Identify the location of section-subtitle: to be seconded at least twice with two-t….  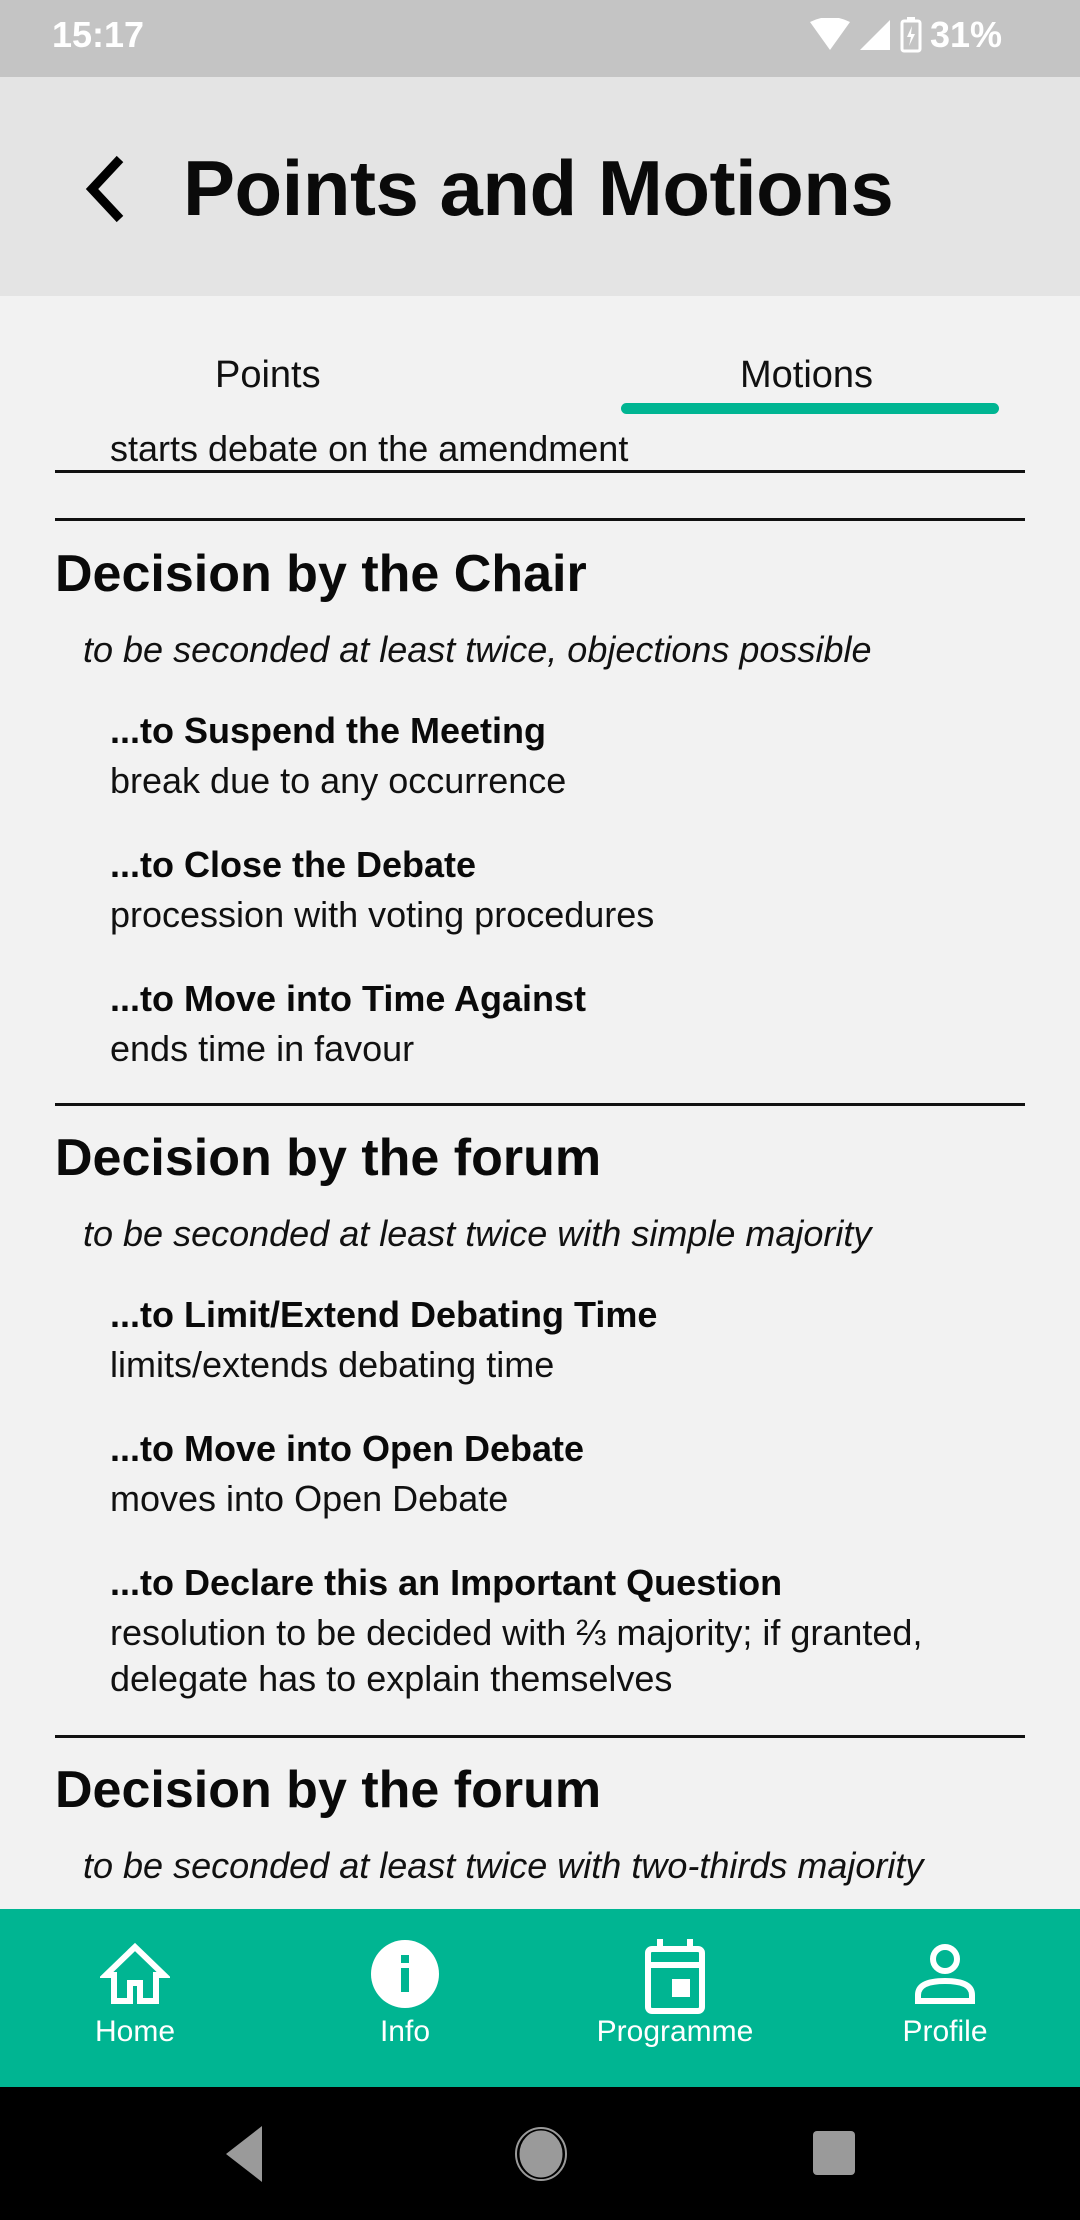
(503, 1865).